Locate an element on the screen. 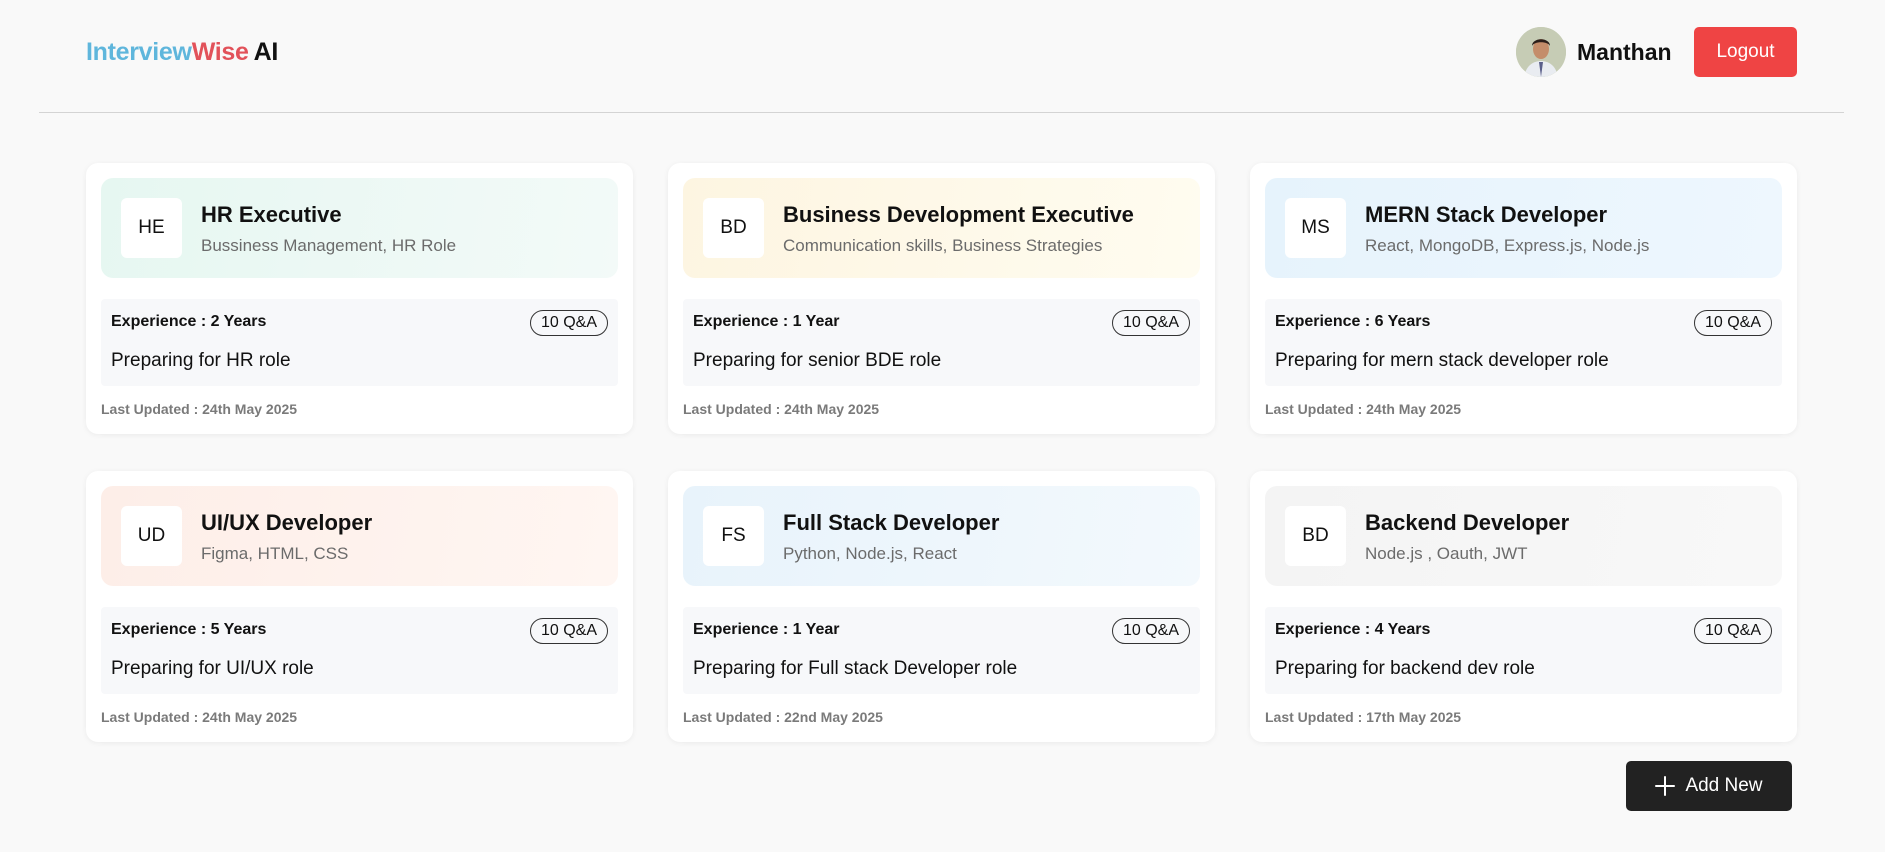  experience-label: Experience : 6 Years is located at coordinates (1353, 321).